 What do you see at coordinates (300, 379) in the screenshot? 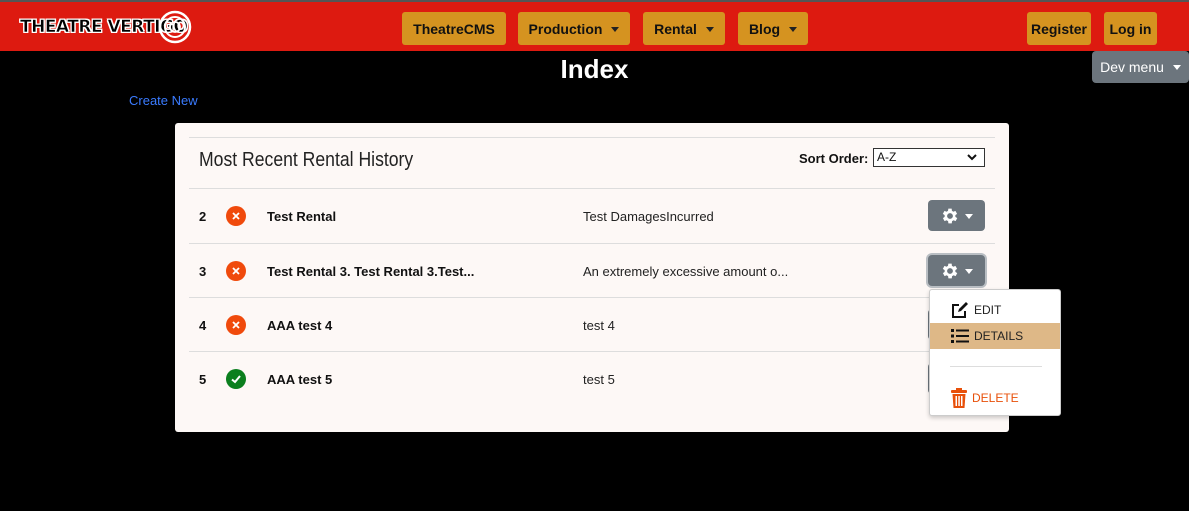
I see `rental-title: AAA test 5` at bounding box center [300, 379].